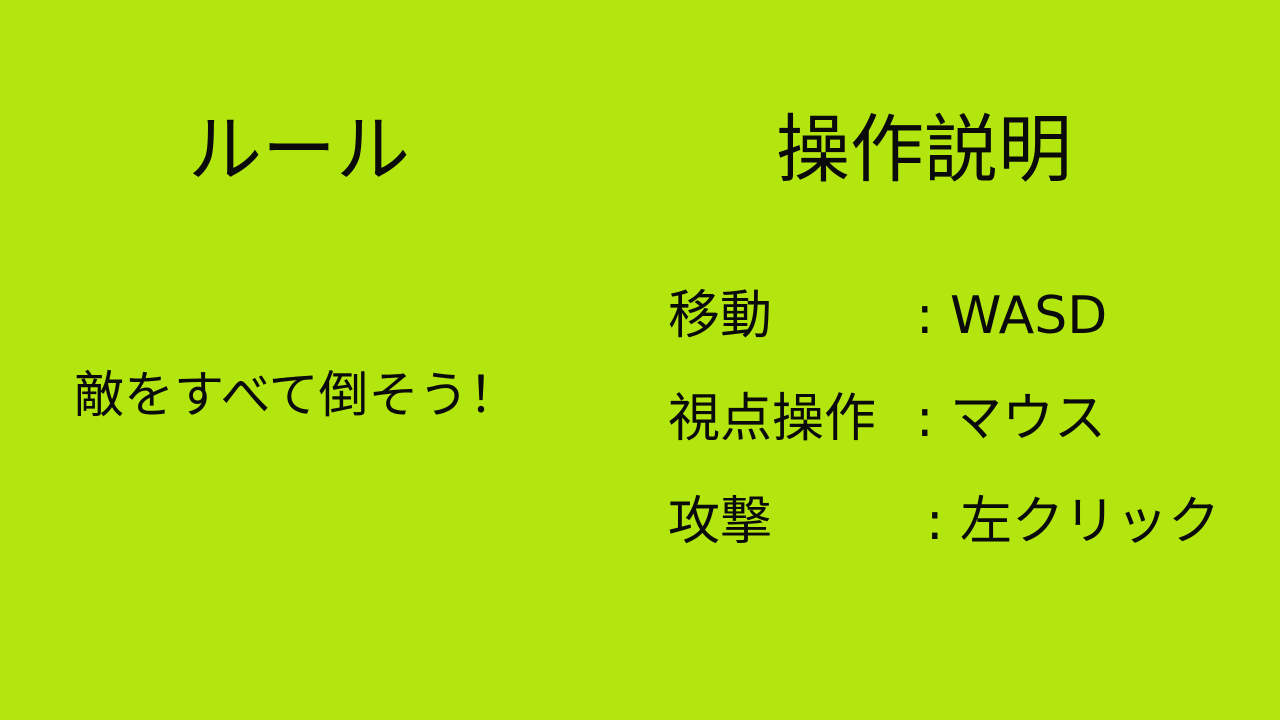 This screenshot has width=1280, height=720. What do you see at coordinates (720, 316) in the screenshot?
I see `control-label-move: 移動` at bounding box center [720, 316].